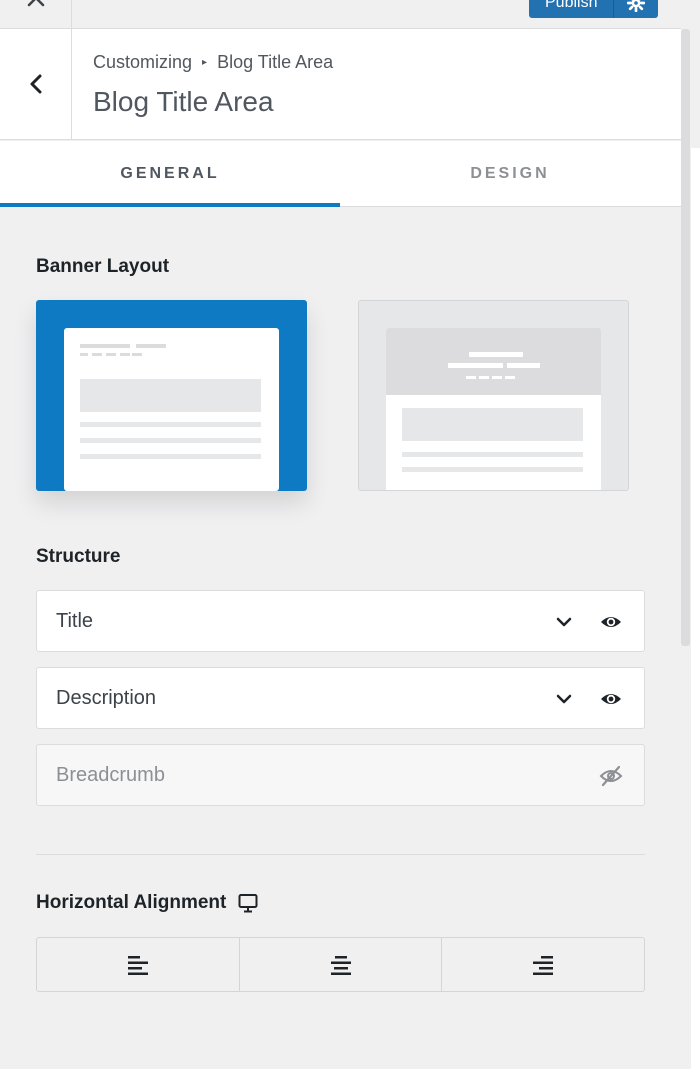  I want to click on banner-layout-option-inline, so click(171, 395).